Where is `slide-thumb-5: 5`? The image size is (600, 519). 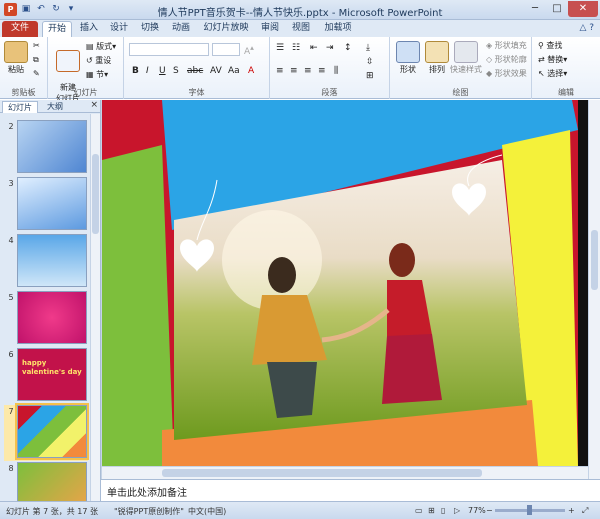 slide-thumb-5: 5 is located at coordinates (46, 319).